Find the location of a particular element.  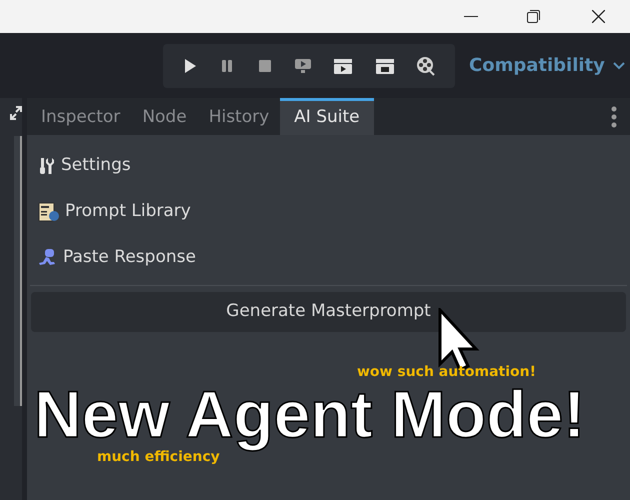

caption: wow such automation! is located at coordinates (446, 372).